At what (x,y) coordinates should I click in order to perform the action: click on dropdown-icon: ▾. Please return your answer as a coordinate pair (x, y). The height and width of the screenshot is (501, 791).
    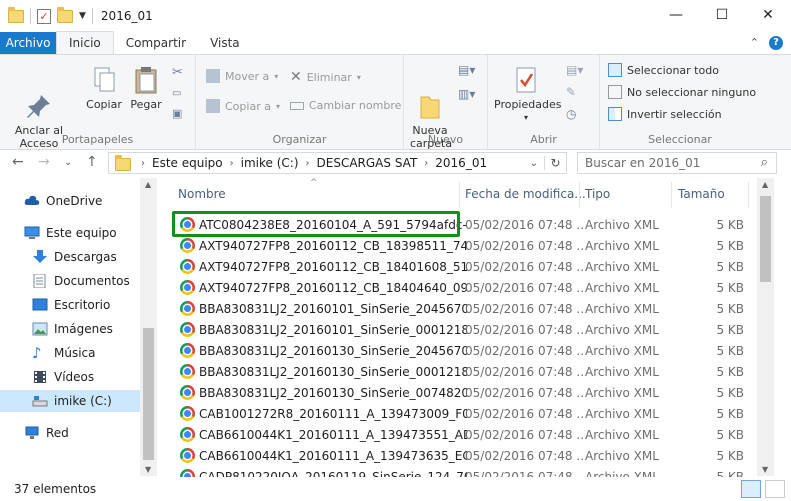
    Looking at the image, I should click on (358, 77).